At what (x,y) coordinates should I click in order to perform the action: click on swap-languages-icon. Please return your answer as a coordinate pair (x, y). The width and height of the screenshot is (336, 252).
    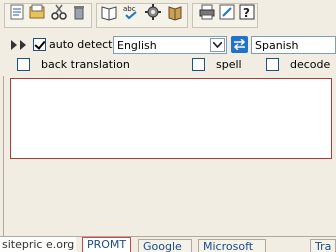
    Looking at the image, I should click on (239, 44).